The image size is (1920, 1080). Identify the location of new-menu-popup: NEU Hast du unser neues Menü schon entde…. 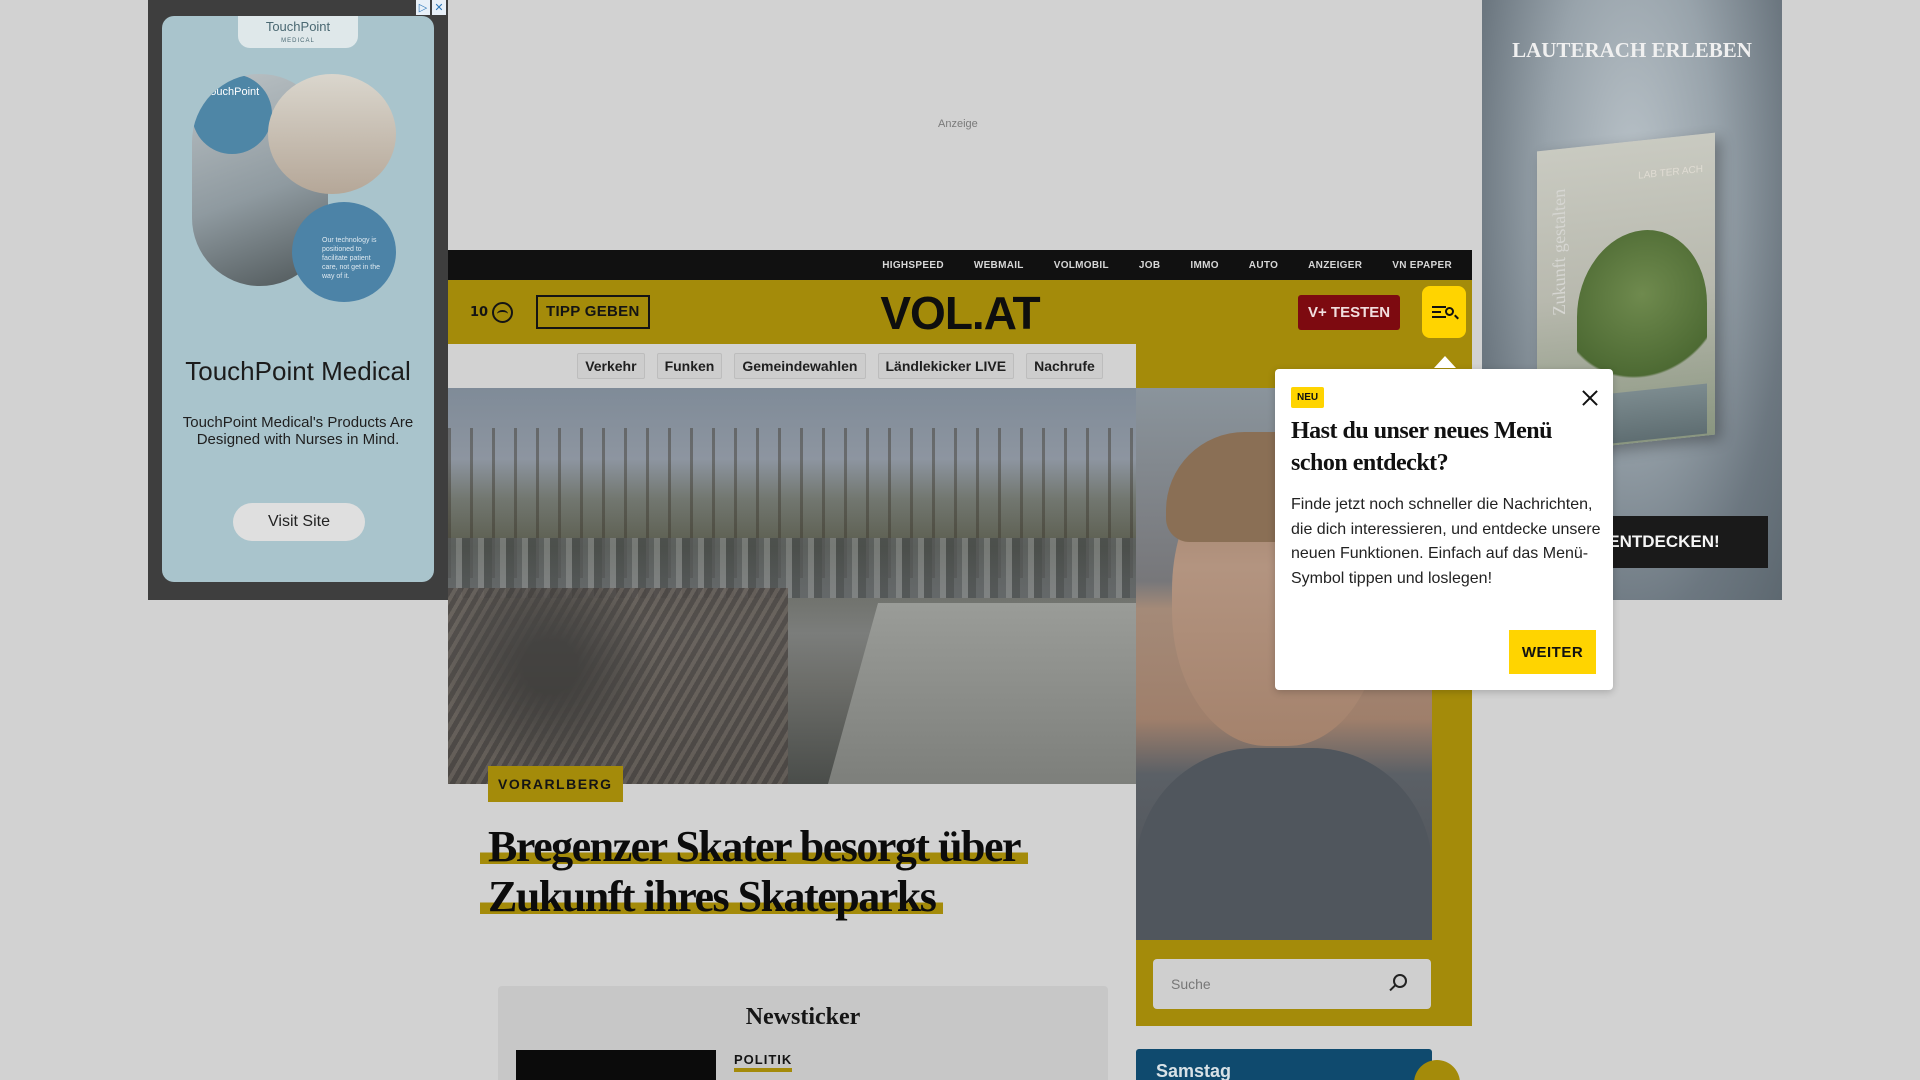
(1444, 529).